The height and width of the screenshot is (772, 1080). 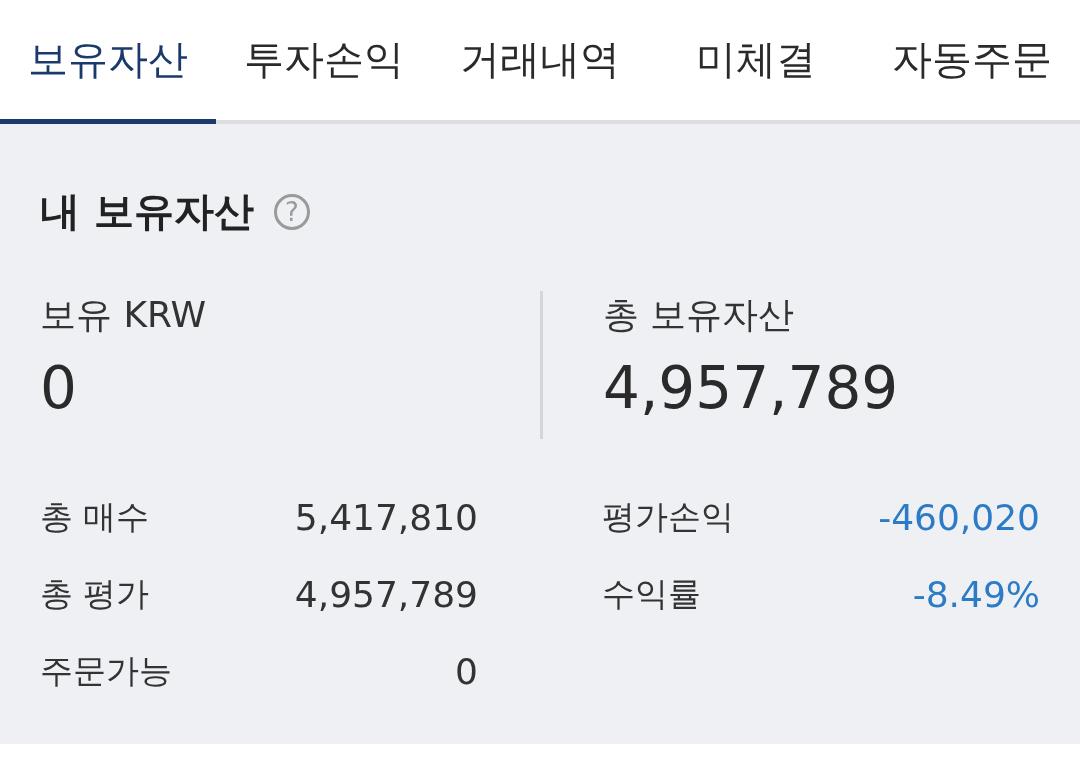 I want to click on stat-label: 수익률, so click(x=651, y=594).